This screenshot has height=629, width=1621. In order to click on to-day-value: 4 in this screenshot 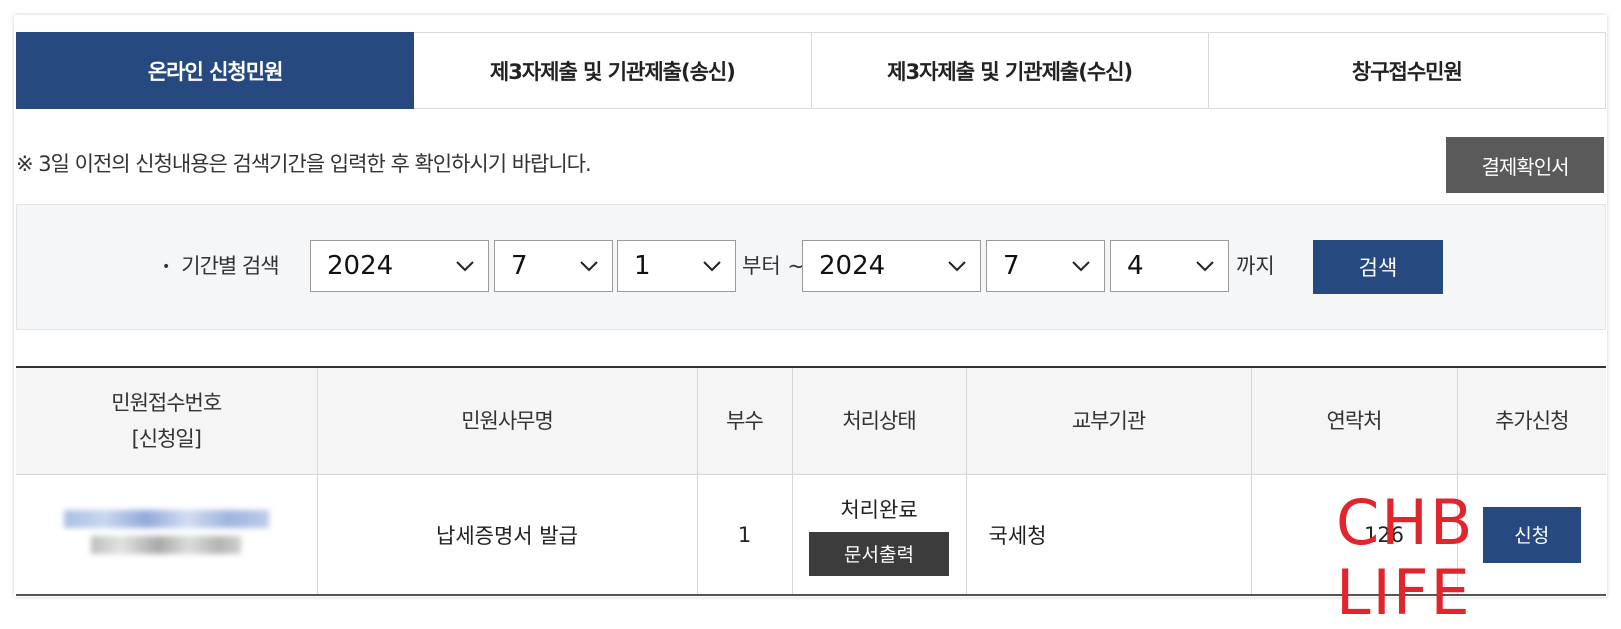, I will do `click(1135, 266)`.